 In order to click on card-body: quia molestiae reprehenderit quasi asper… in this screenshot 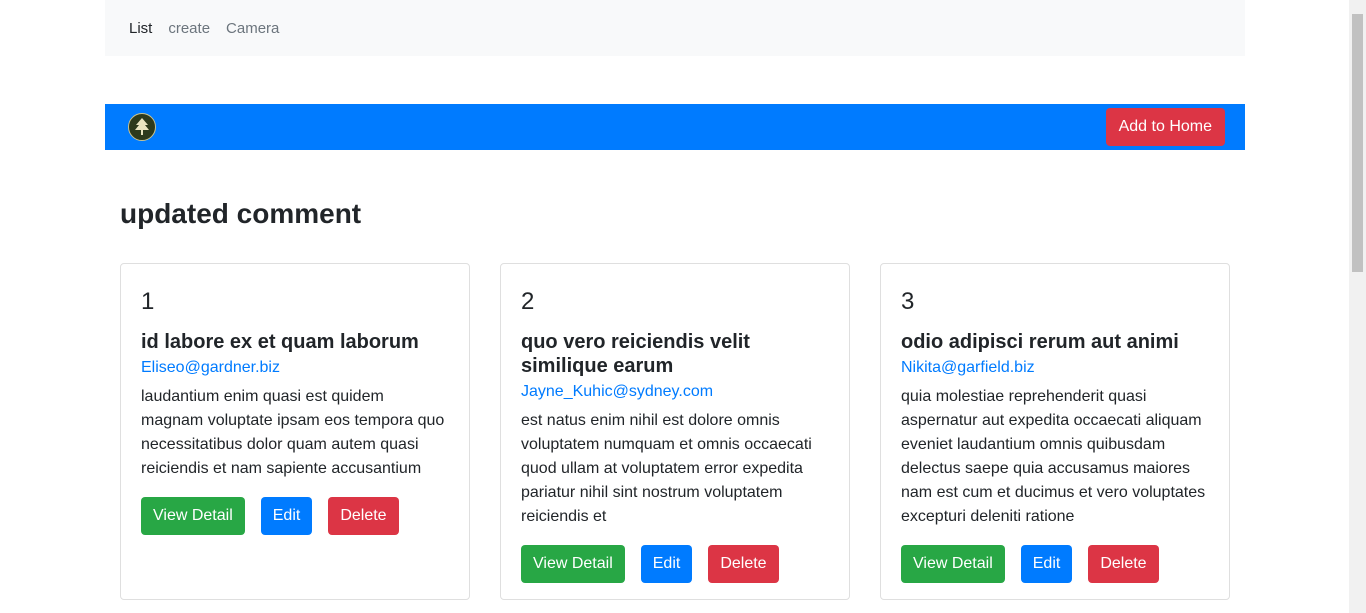, I will do `click(1053, 456)`.